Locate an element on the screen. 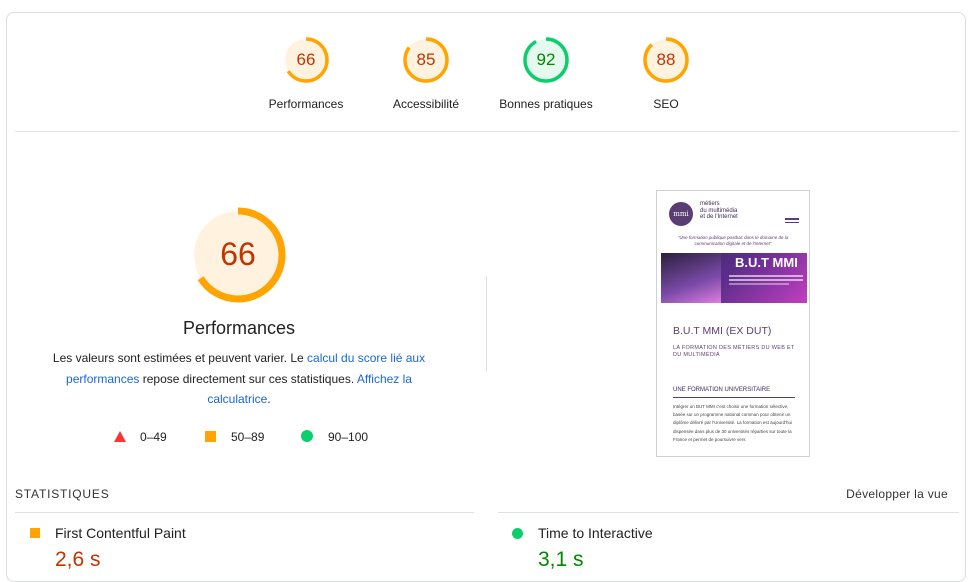  metric-tti-label: Time to Interactive is located at coordinates (595, 533).